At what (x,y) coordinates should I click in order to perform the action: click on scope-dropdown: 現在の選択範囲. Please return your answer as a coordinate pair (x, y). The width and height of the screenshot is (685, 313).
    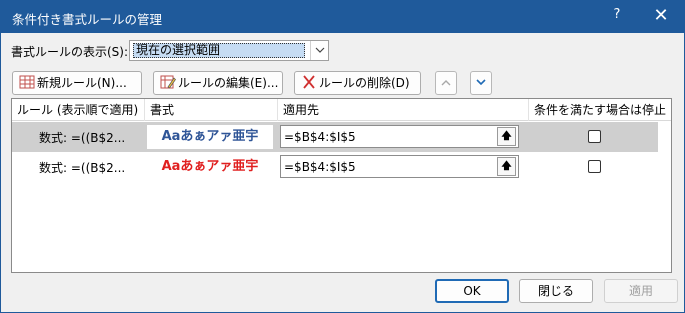
    Looking at the image, I should click on (229, 50).